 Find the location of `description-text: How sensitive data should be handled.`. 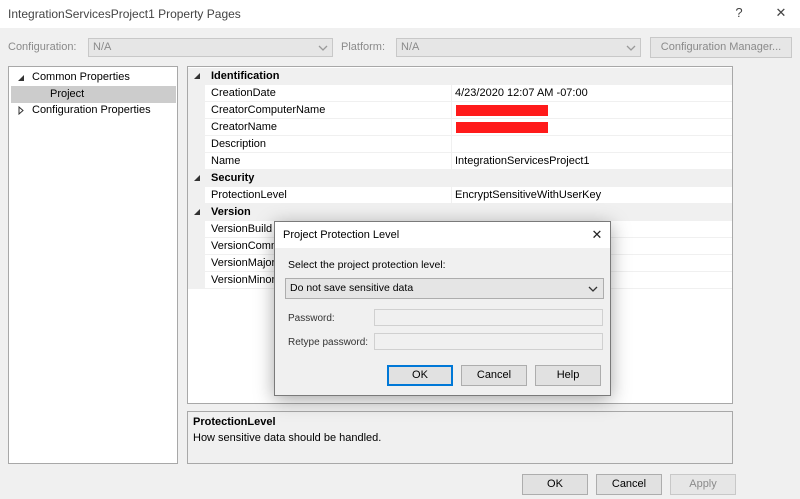

description-text: How sensitive data should be handled. is located at coordinates (287, 438).